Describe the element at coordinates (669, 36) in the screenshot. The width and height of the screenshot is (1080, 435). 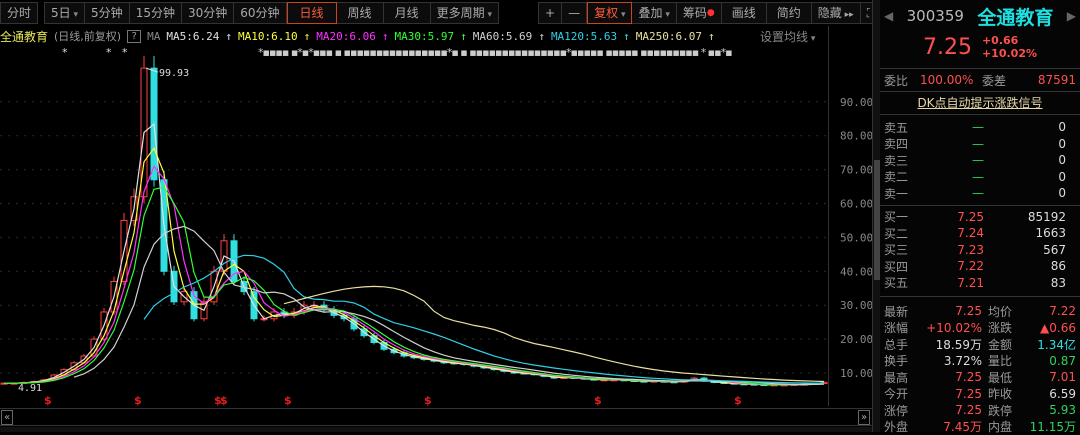
I see `ma-value-6: MA250:6.07` at that location.